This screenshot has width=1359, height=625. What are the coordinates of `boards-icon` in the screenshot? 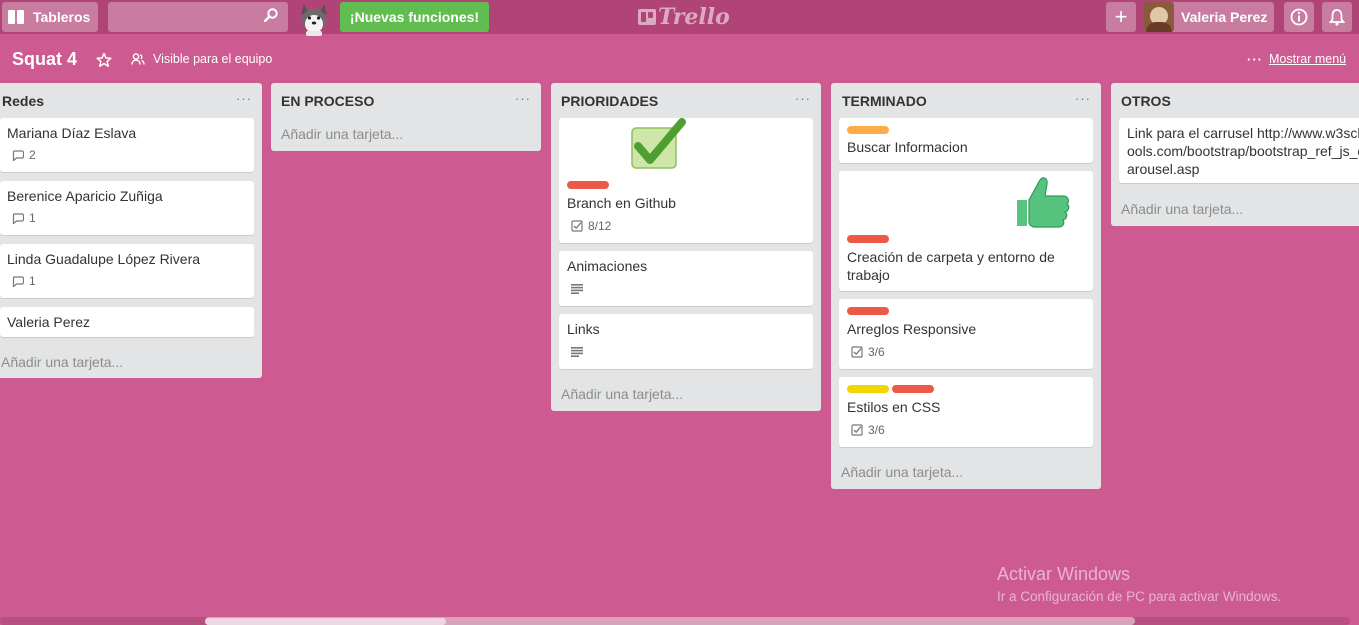 It's located at (16, 17).